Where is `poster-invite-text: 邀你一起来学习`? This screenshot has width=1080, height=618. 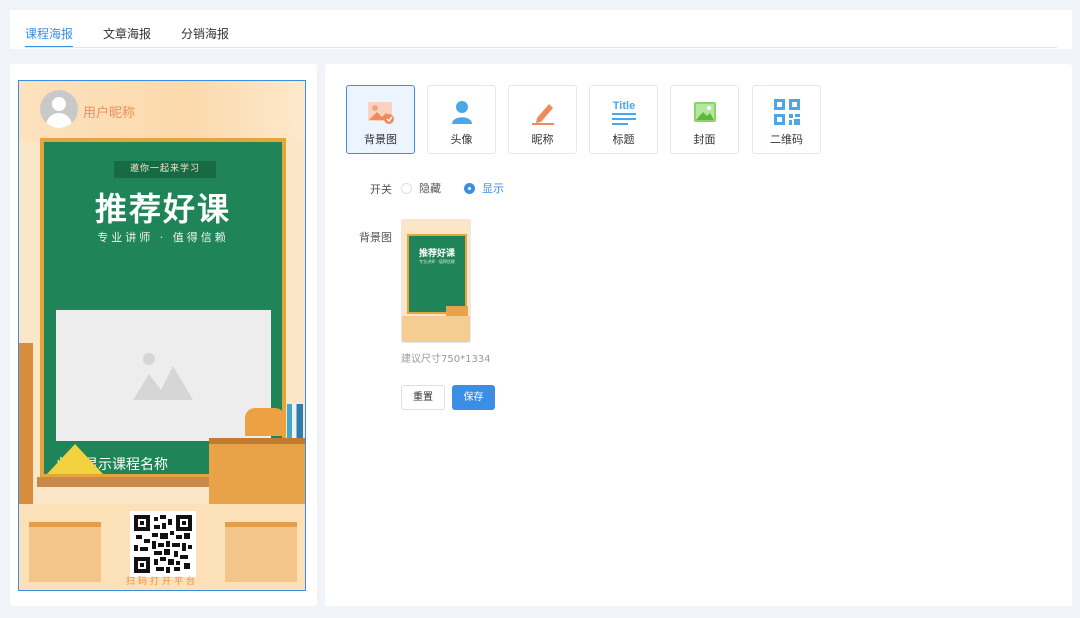
poster-invite-text: 邀你一起来学习 is located at coordinates (165, 169).